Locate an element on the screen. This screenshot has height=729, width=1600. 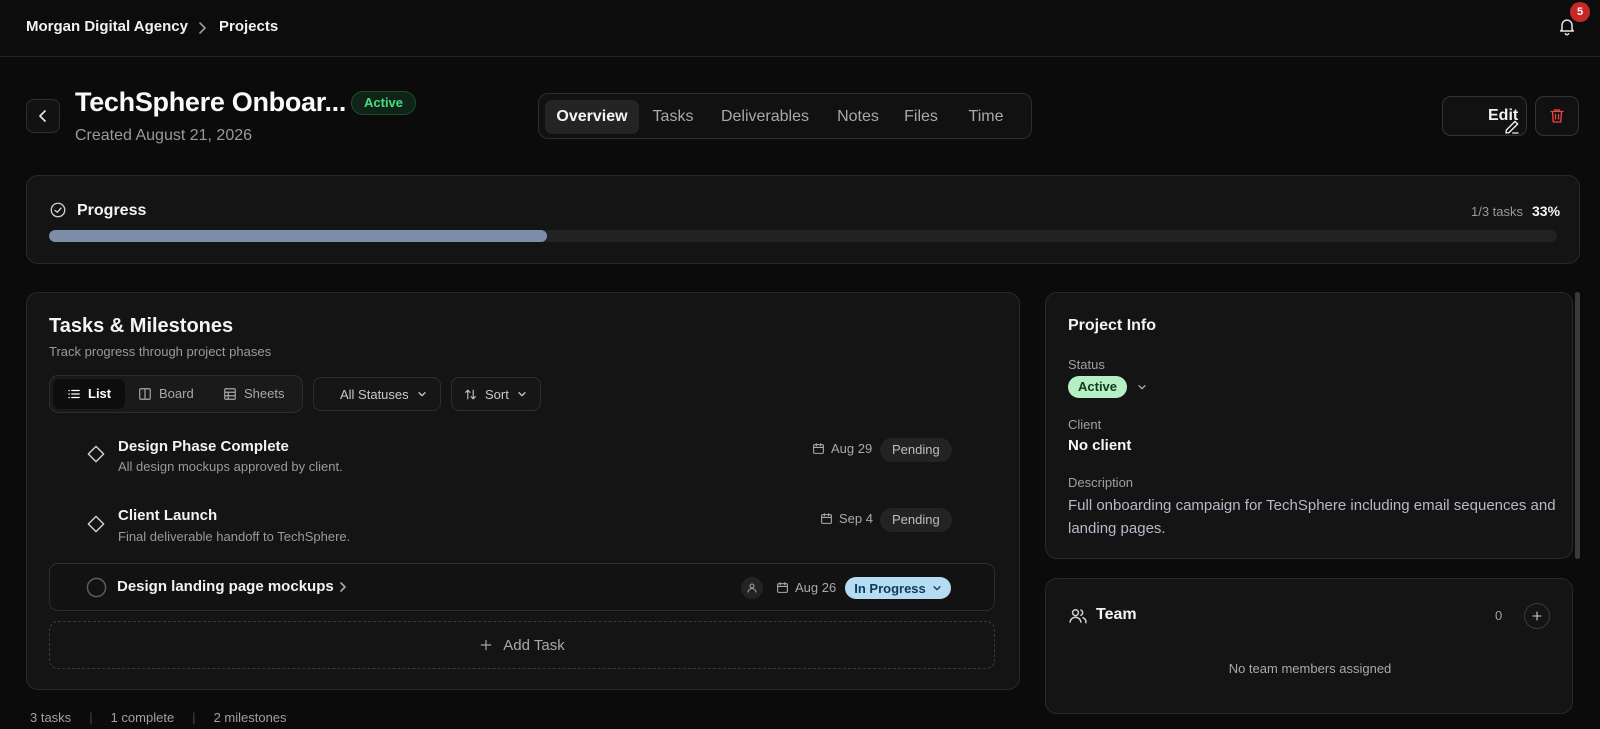
view-board-button: Board is located at coordinates (166, 394).